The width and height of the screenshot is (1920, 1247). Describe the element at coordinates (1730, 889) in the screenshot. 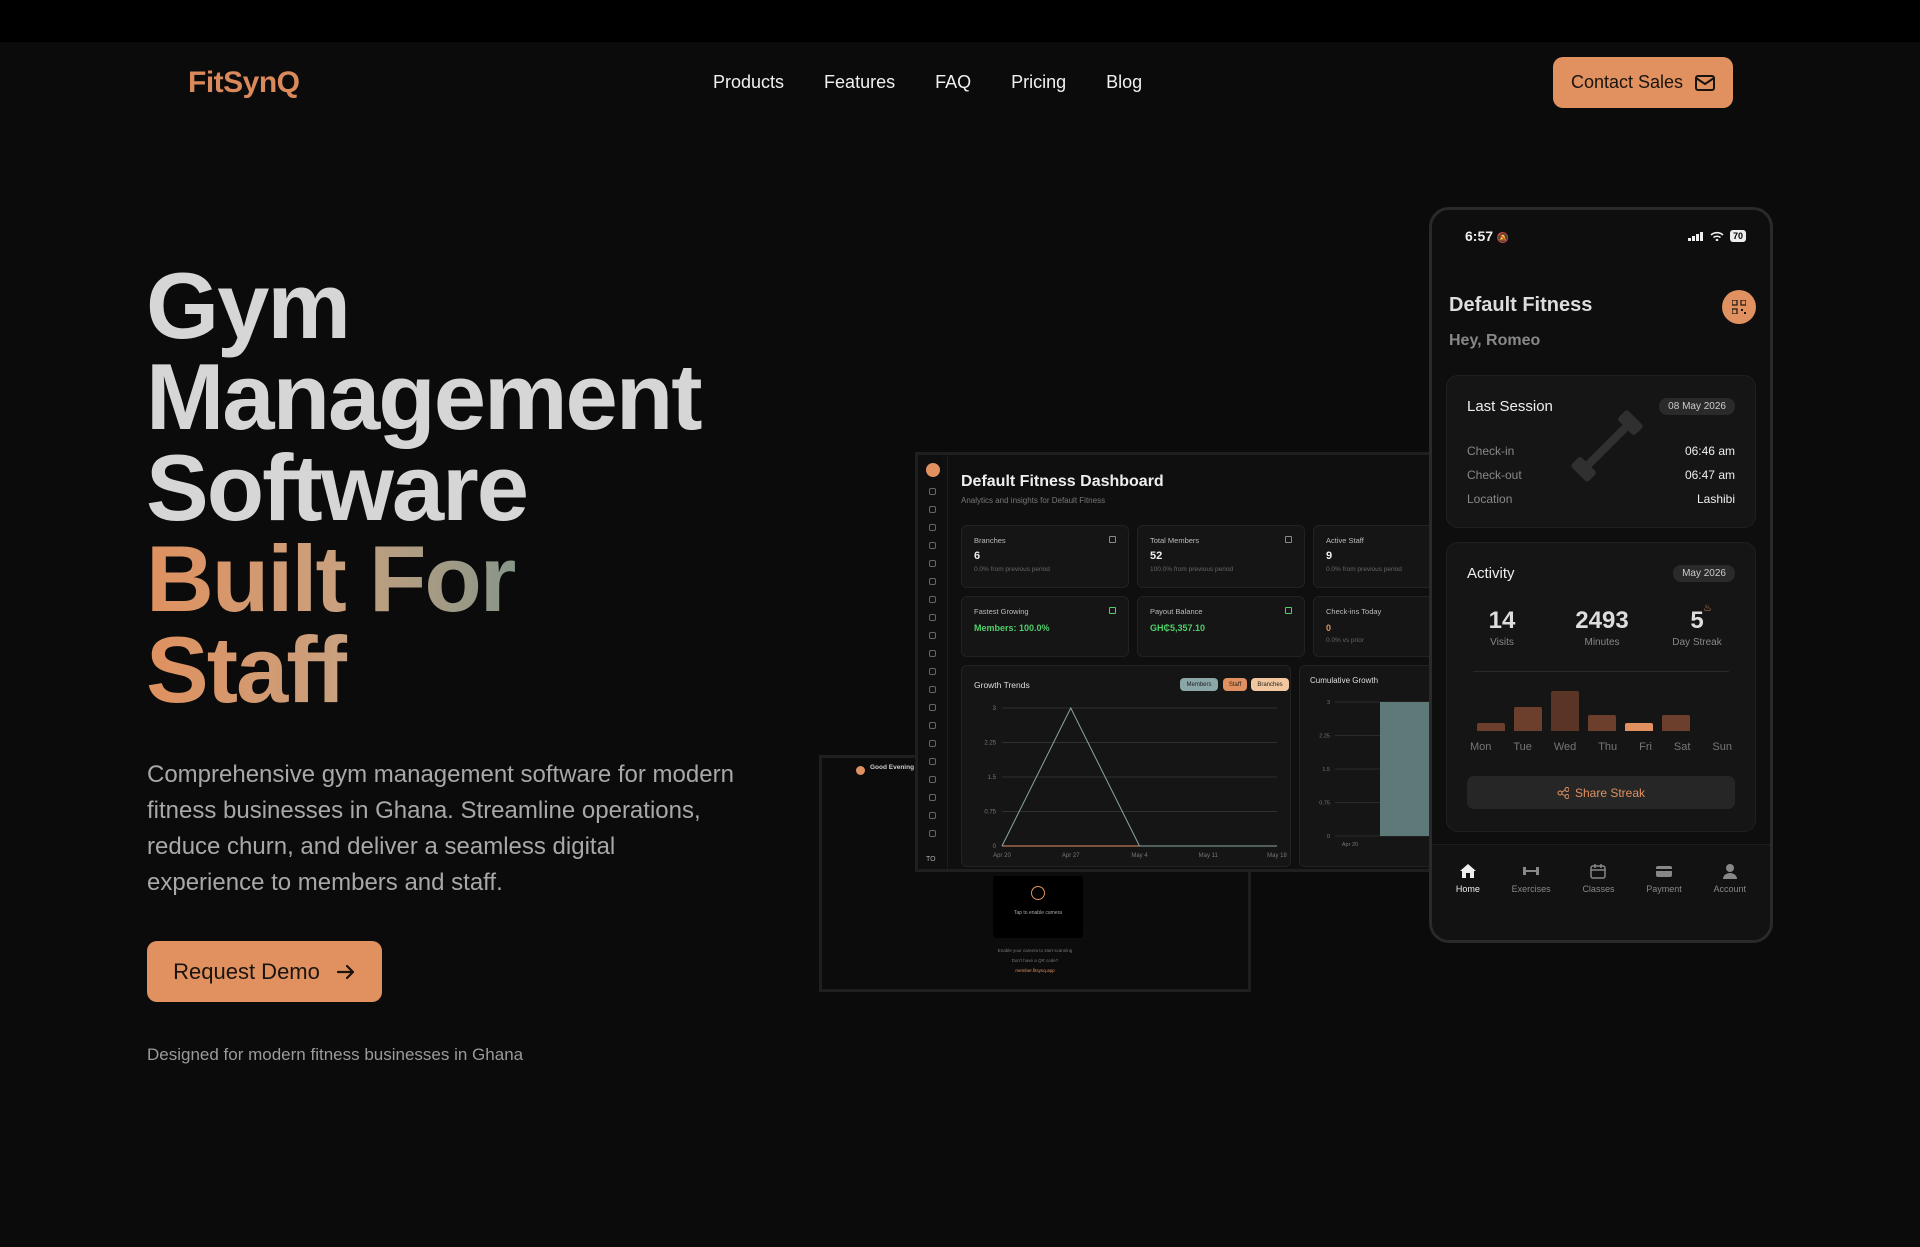

I see `tab-label: Account` at that location.